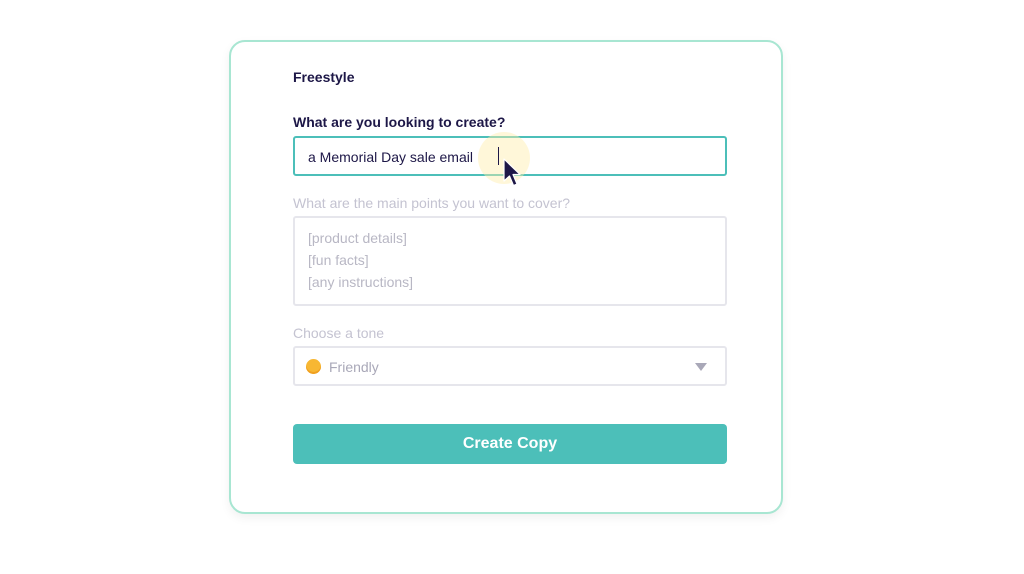  What do you see at coordinates (313, 366) in the screenshot?
I see `smiley-emoji-icon` at bounding box center [313, 366].